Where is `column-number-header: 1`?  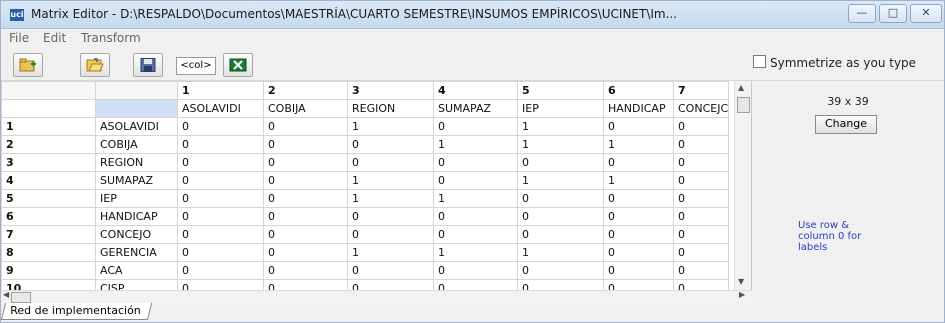
column-number-header: 1 is located at coordinates (220, 90).